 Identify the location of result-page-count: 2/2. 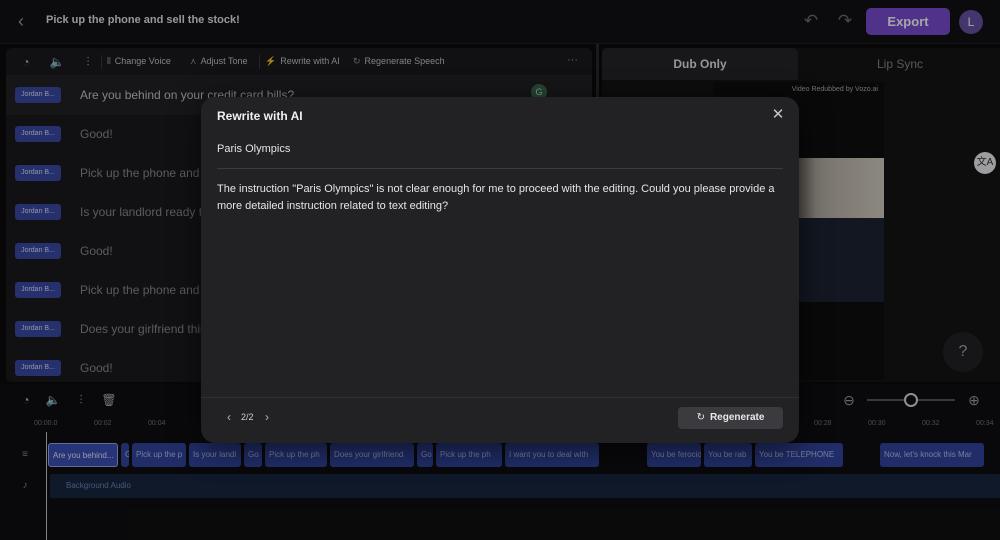
(247, 417).